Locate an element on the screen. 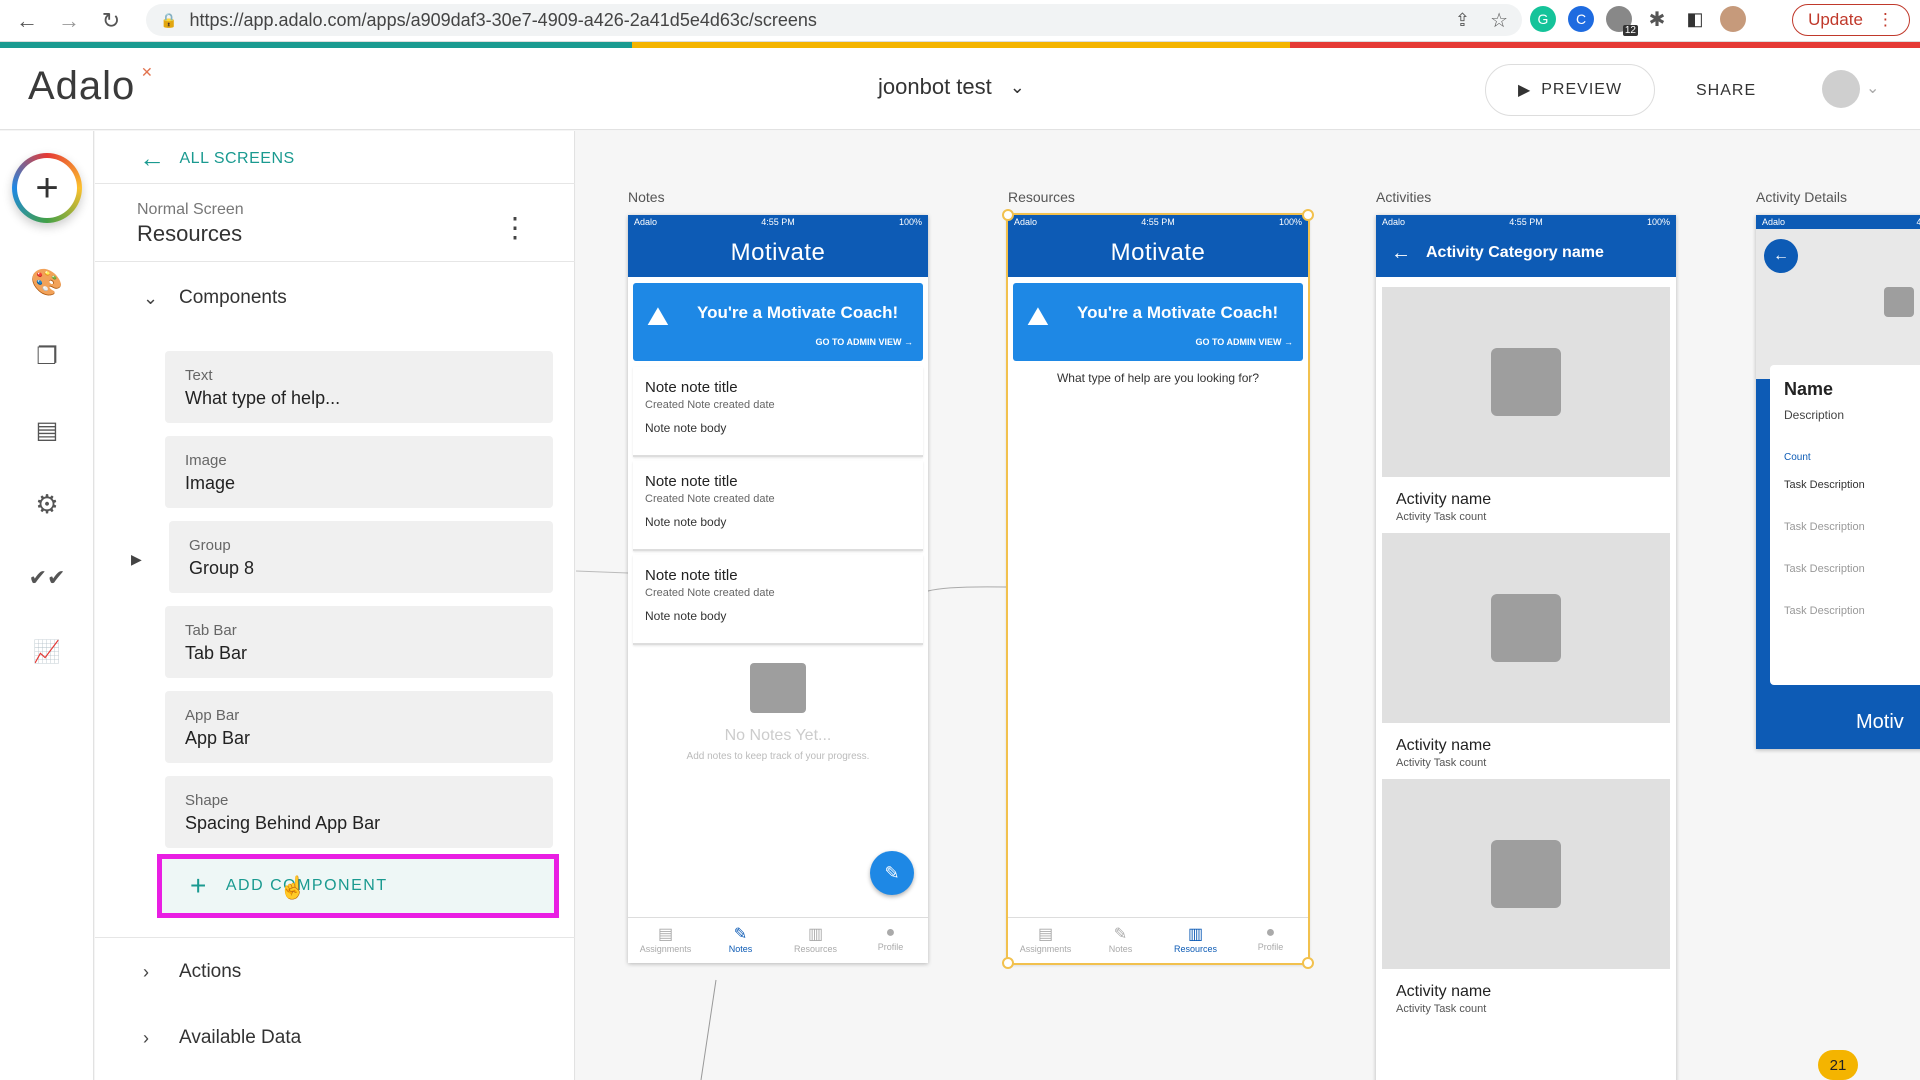 The image size is (1920, 1080). extension-badge-icon: 12 is located at coordinates (1622, 21).